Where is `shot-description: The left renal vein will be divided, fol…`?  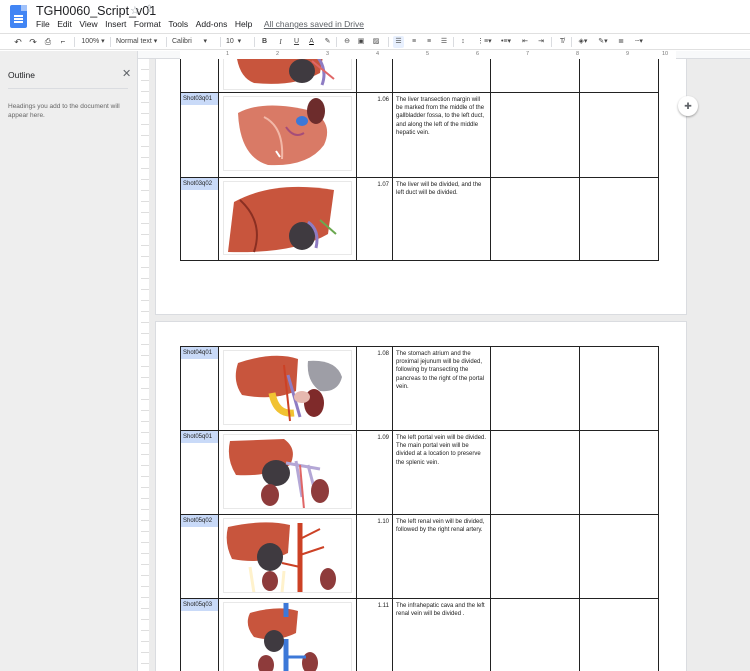 shot-description: The left renal vein will be divided, fol… is located at coordinates (441, 556).